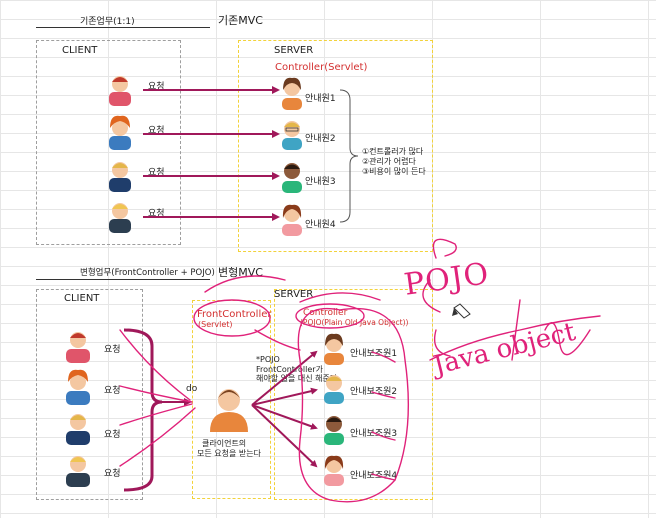 The width and height of the screenshot is (656, 518). What do you see at coordinates (229, 410) in the screenshot?
I see `front-controller-avatar` at bounding box center [229, 410].